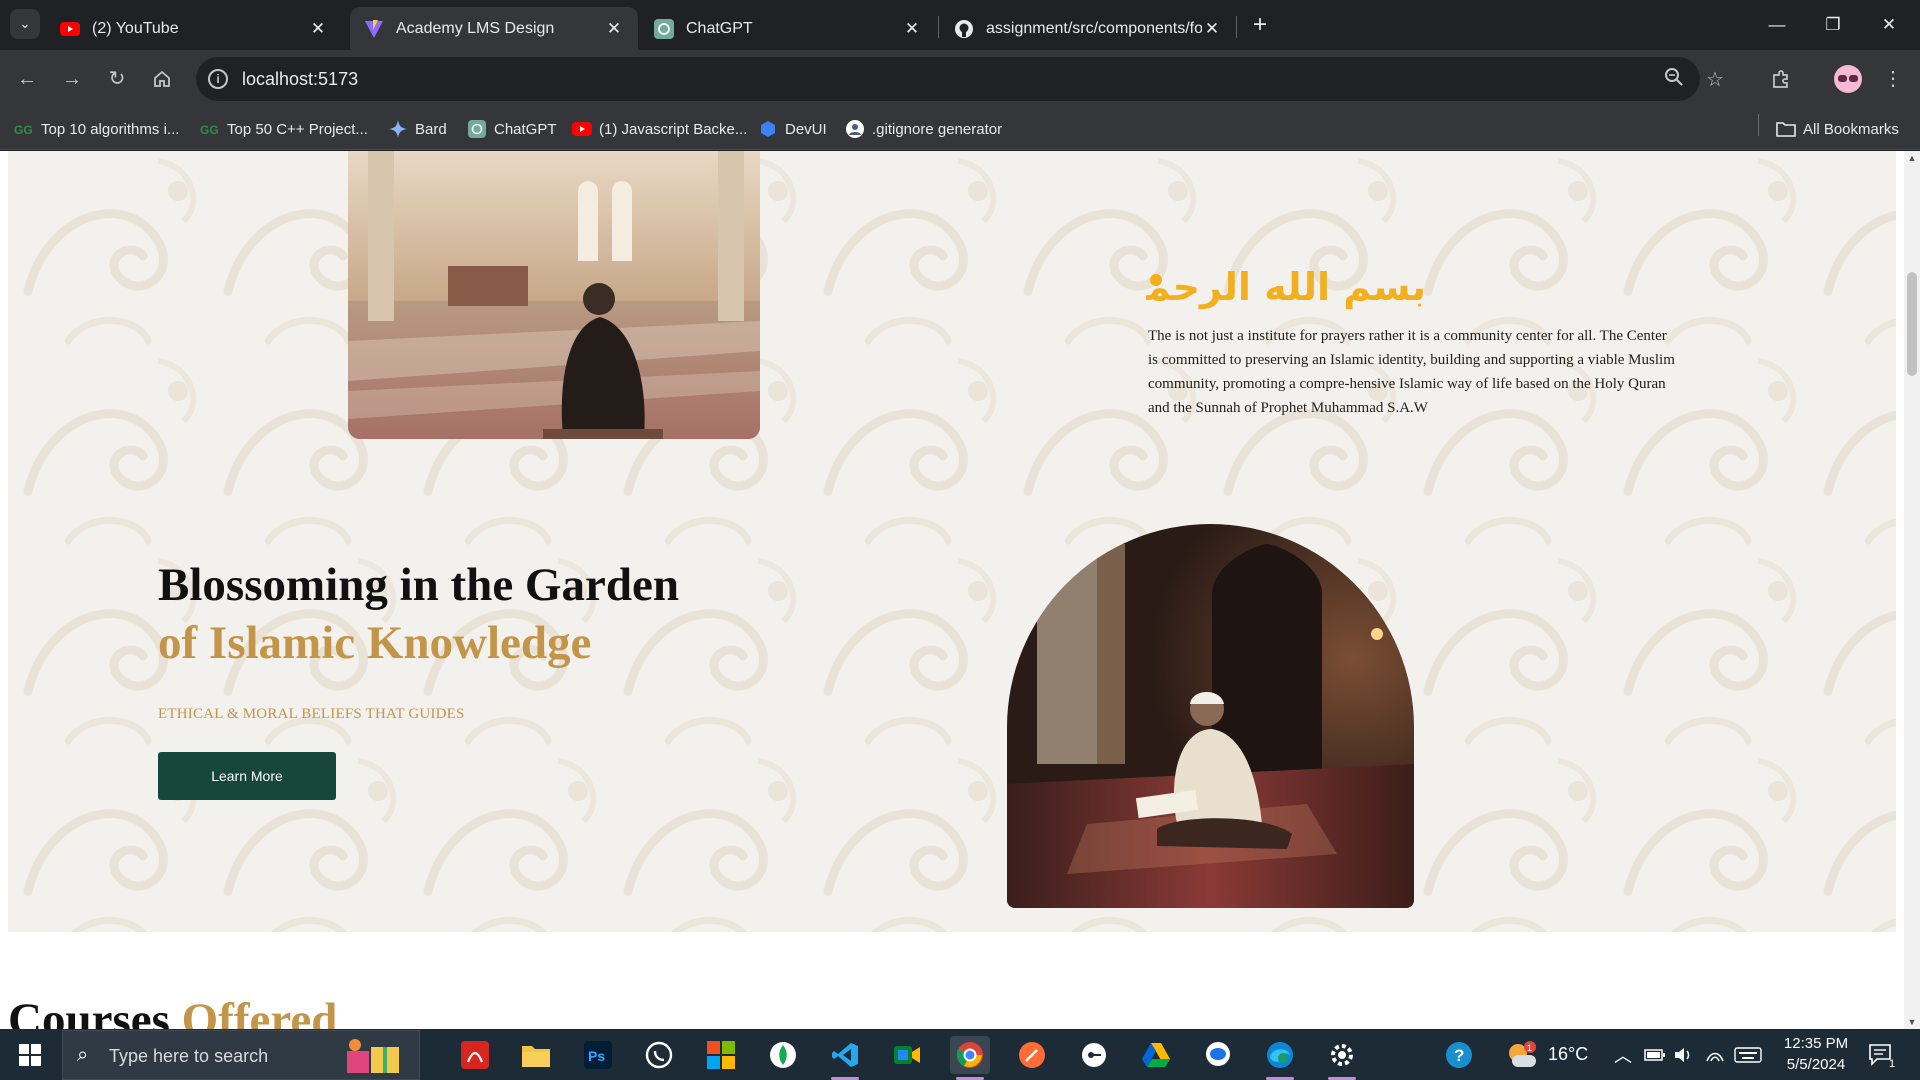 This screenshot has height=1080, width=1920. Describe the element at coordinates (1833, 25) in the screenshot. I see `restore-button: ❐` at that location.